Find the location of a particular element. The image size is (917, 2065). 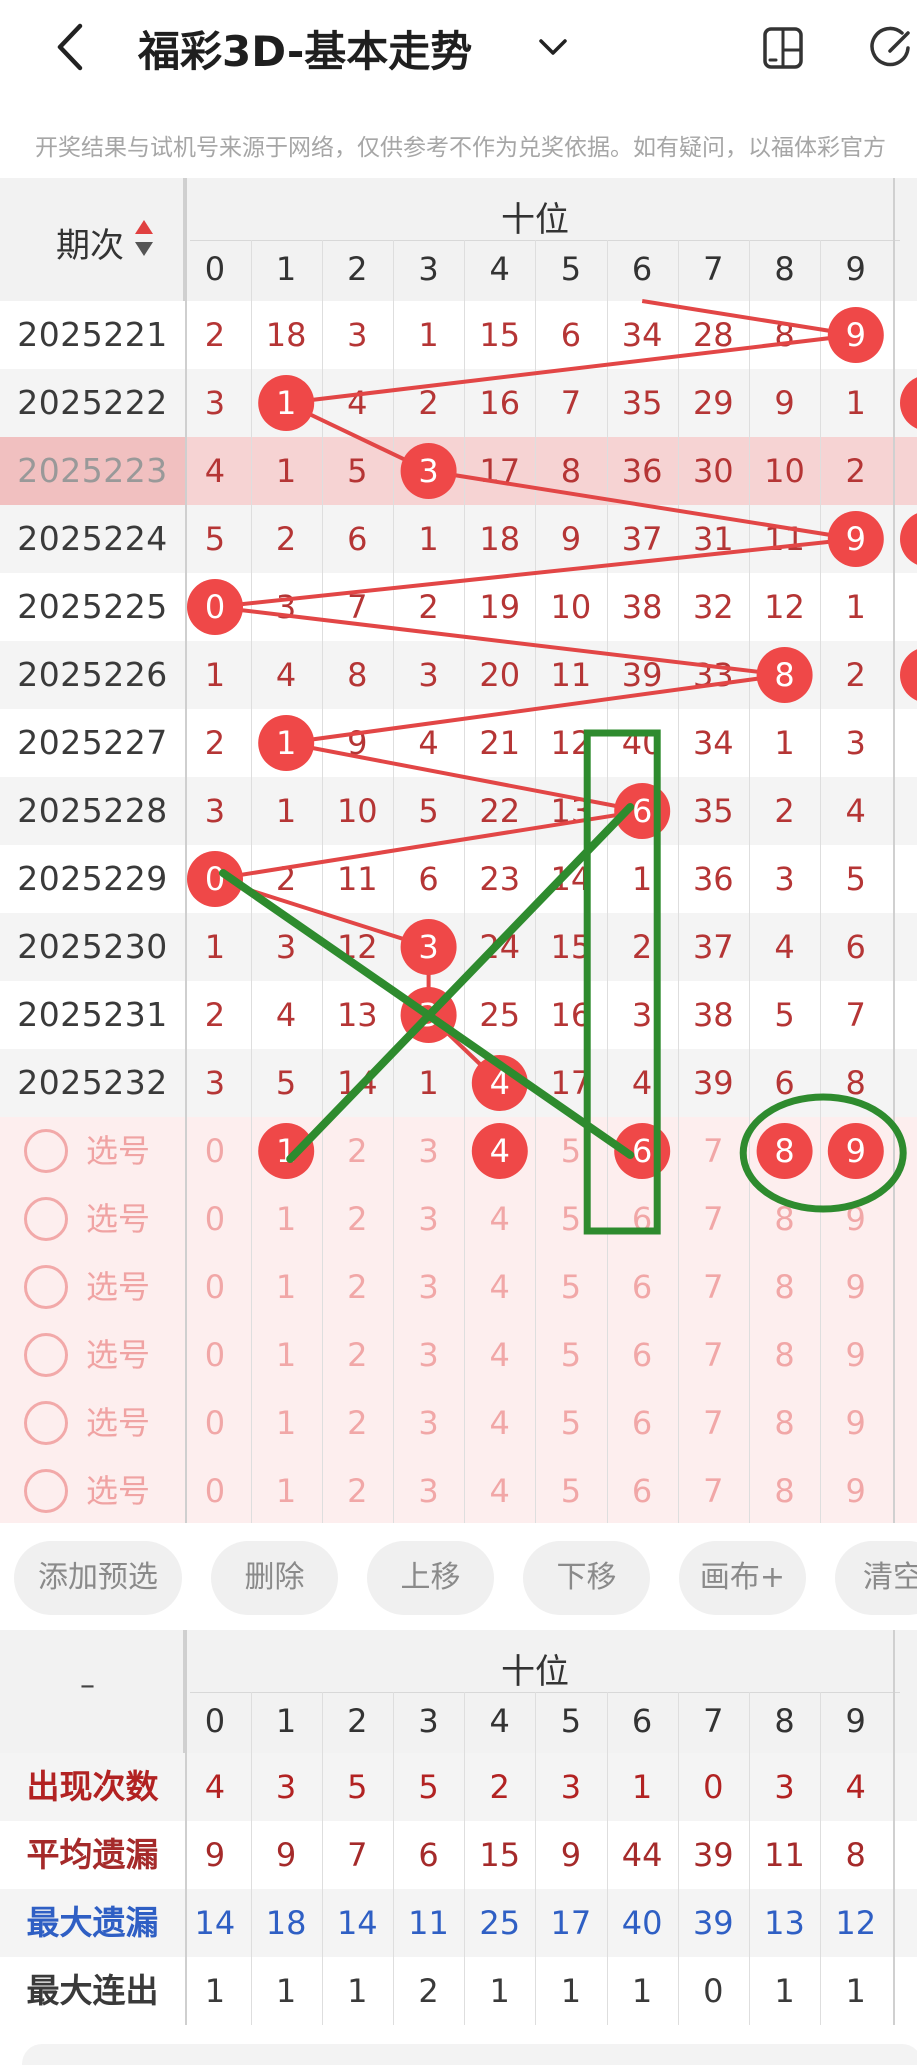

move-up-button: 上移 is located at coordinates (430, 1578).